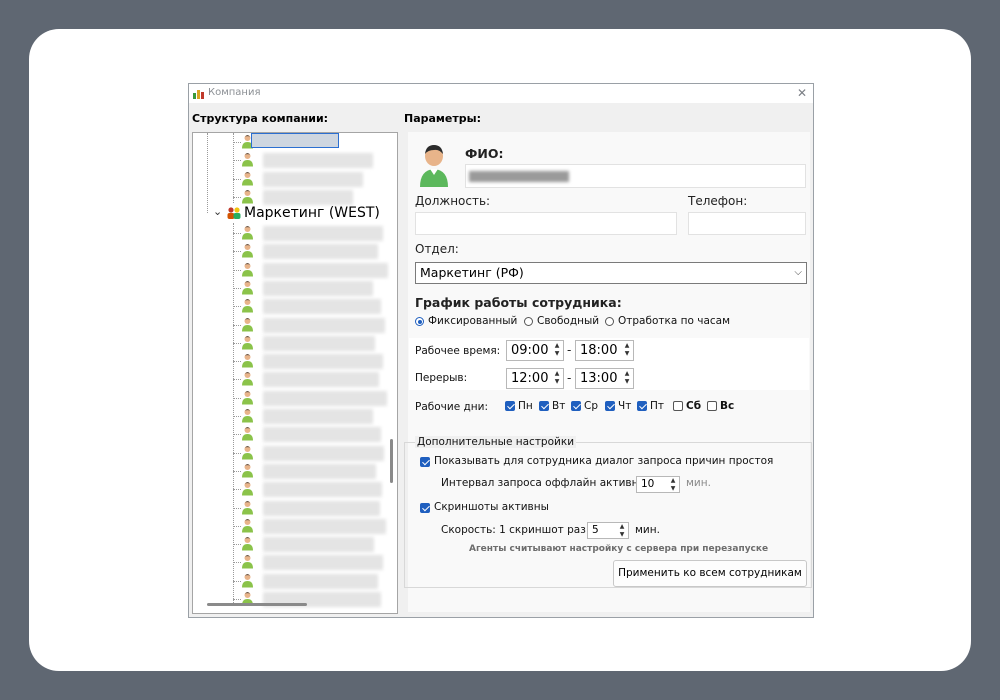  Describe the element at coordinates (391, 461) in the screenshot. I see `tree-vertical-scrollbar` at that location.